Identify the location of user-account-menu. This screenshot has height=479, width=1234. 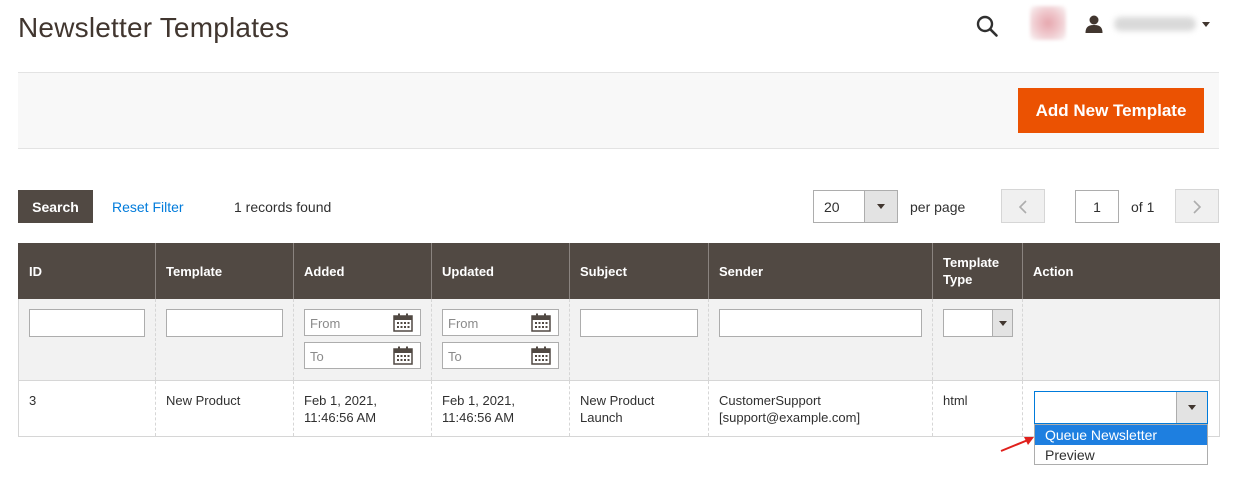
(1147, 24).